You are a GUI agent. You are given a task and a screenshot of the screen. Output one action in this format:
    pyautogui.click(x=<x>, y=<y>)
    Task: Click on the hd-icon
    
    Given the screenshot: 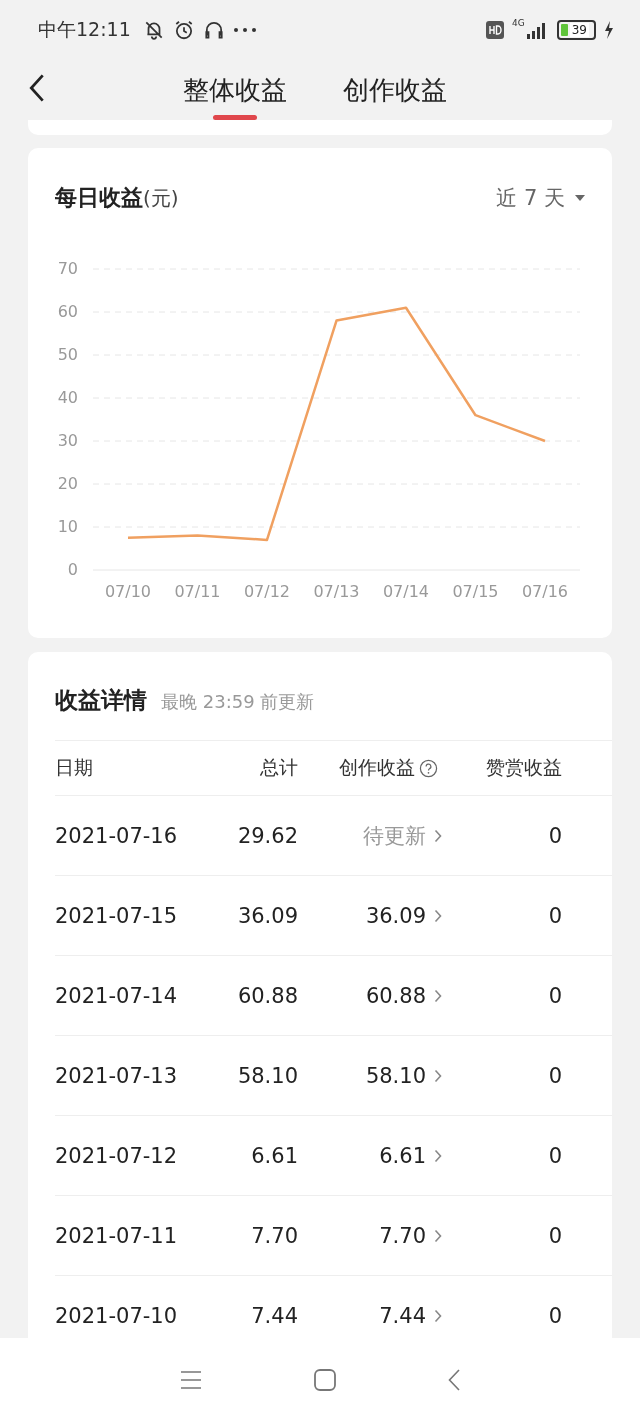 What is the action you would take?
    pyautogui.click(x=495, y=30)
    